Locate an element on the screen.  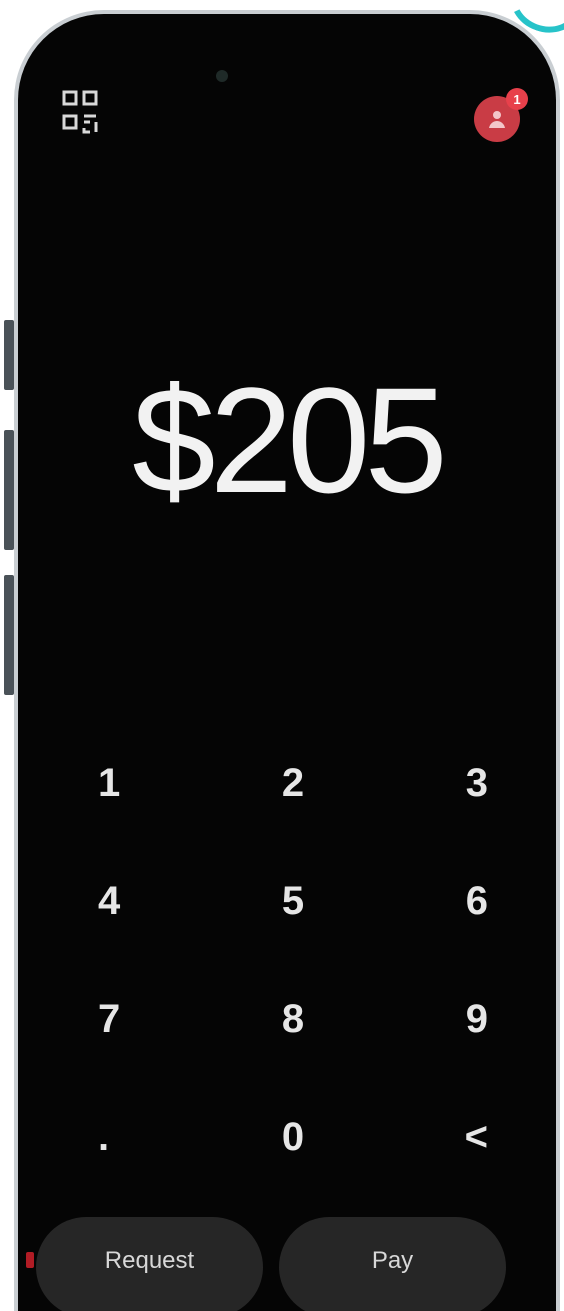
qr-scan-icon is located at coordinates (80, 113).